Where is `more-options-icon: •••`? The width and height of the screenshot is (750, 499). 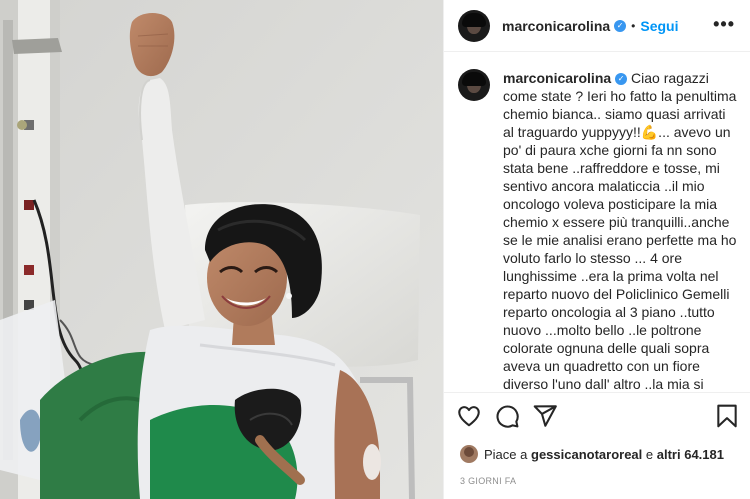
more-options-icon: ••• is located at coordinates (724, 24).